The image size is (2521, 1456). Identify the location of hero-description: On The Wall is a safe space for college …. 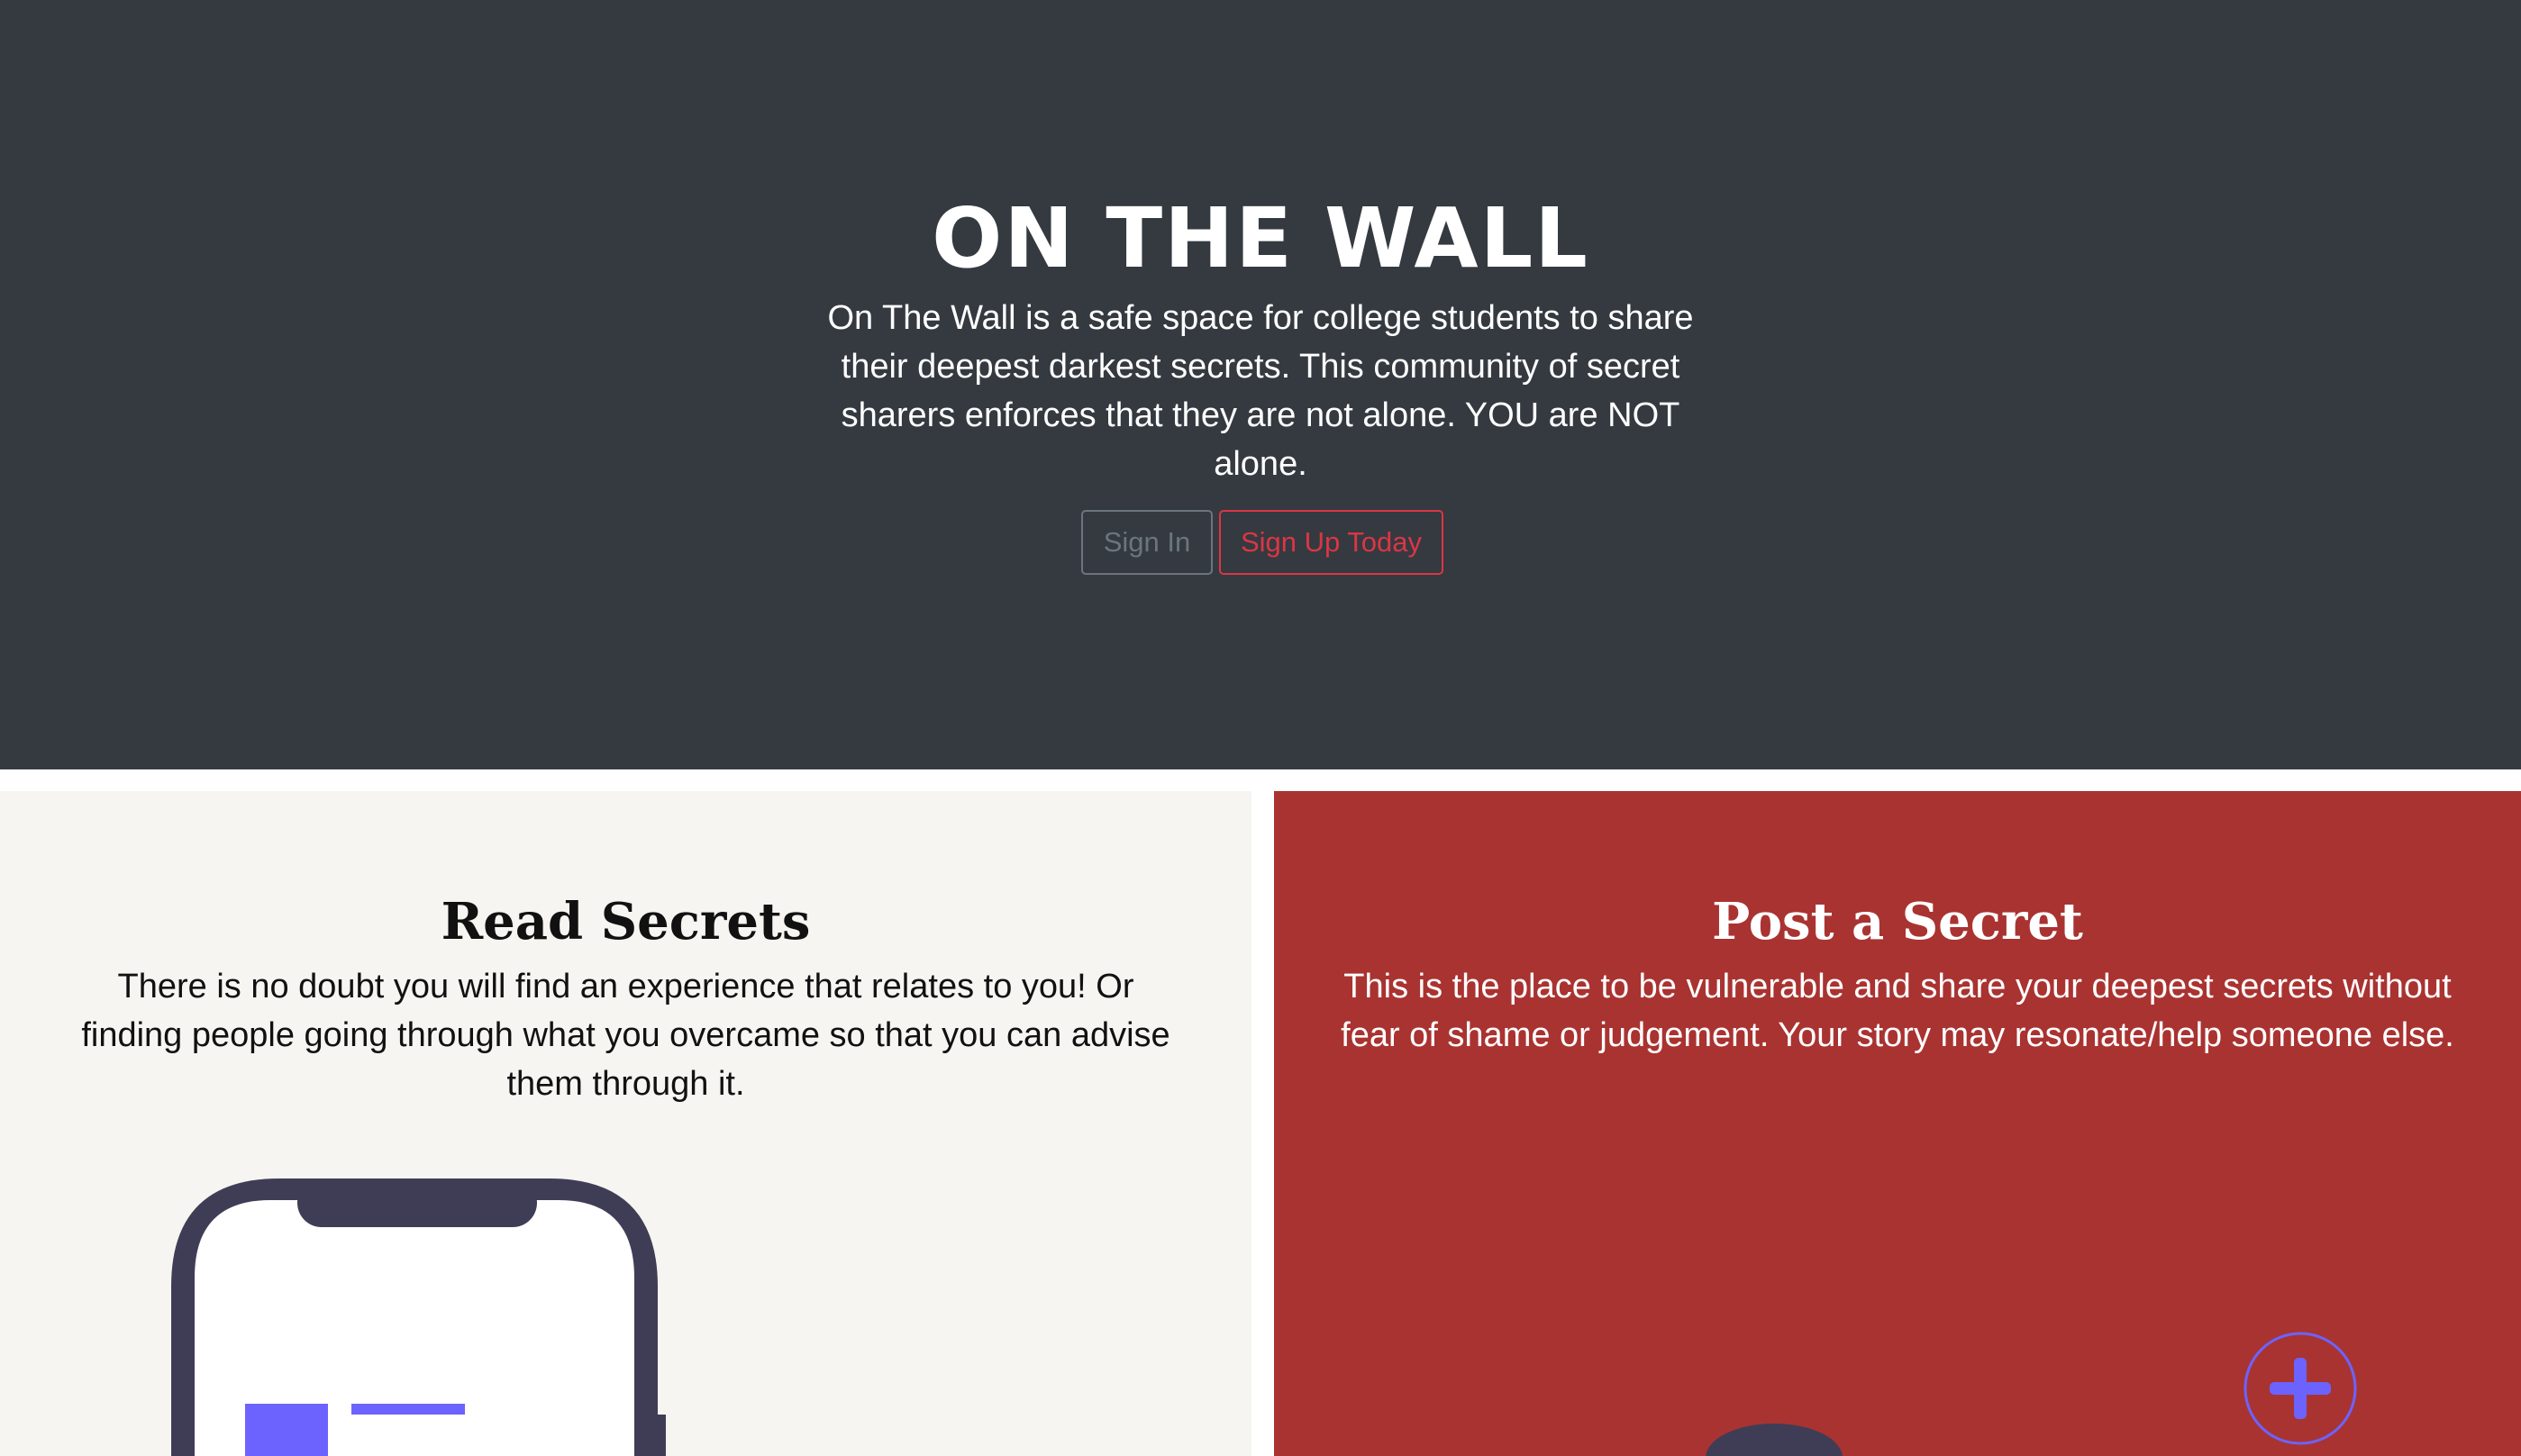
(1260, 391).